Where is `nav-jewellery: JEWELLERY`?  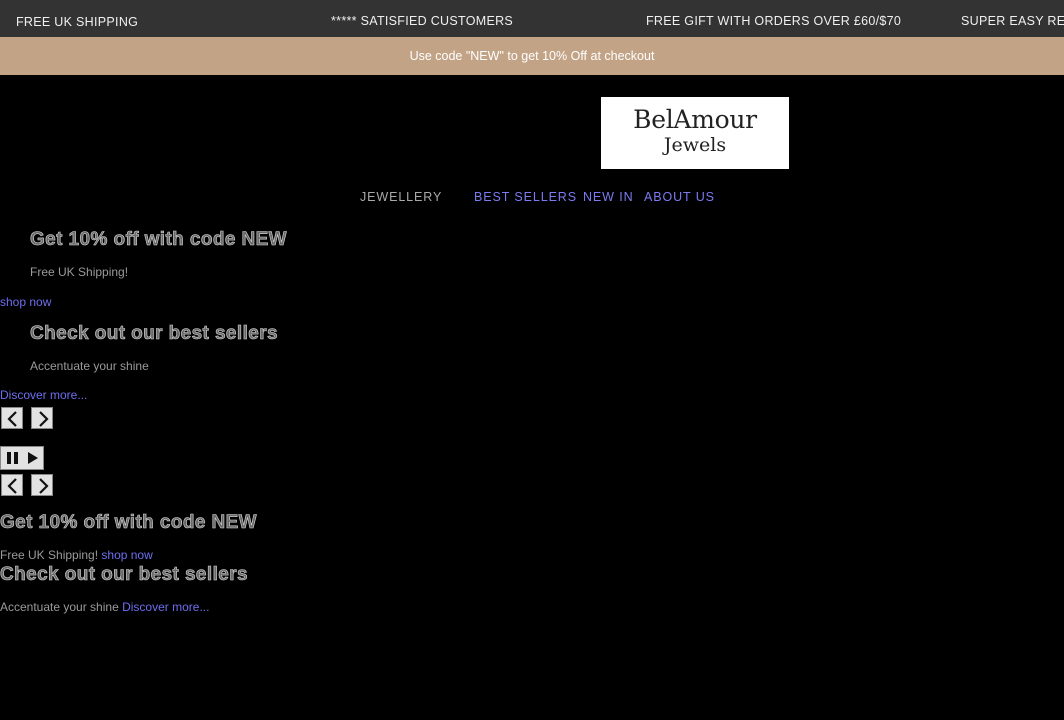
nav-jewellery: JEWELLERY is located at coordinates (401, 197).